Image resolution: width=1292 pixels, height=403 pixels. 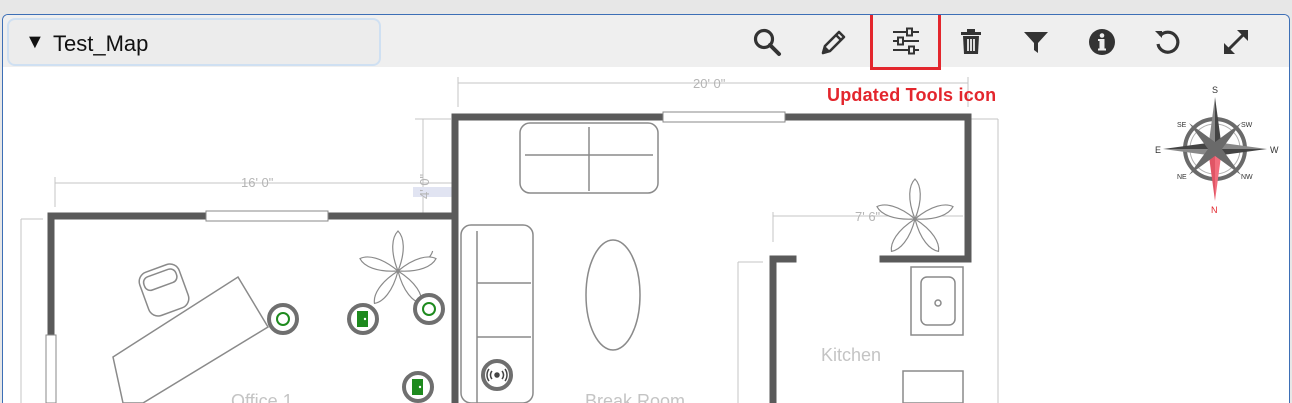 I want to click on filter-icon, so click(x=1036, y=42).